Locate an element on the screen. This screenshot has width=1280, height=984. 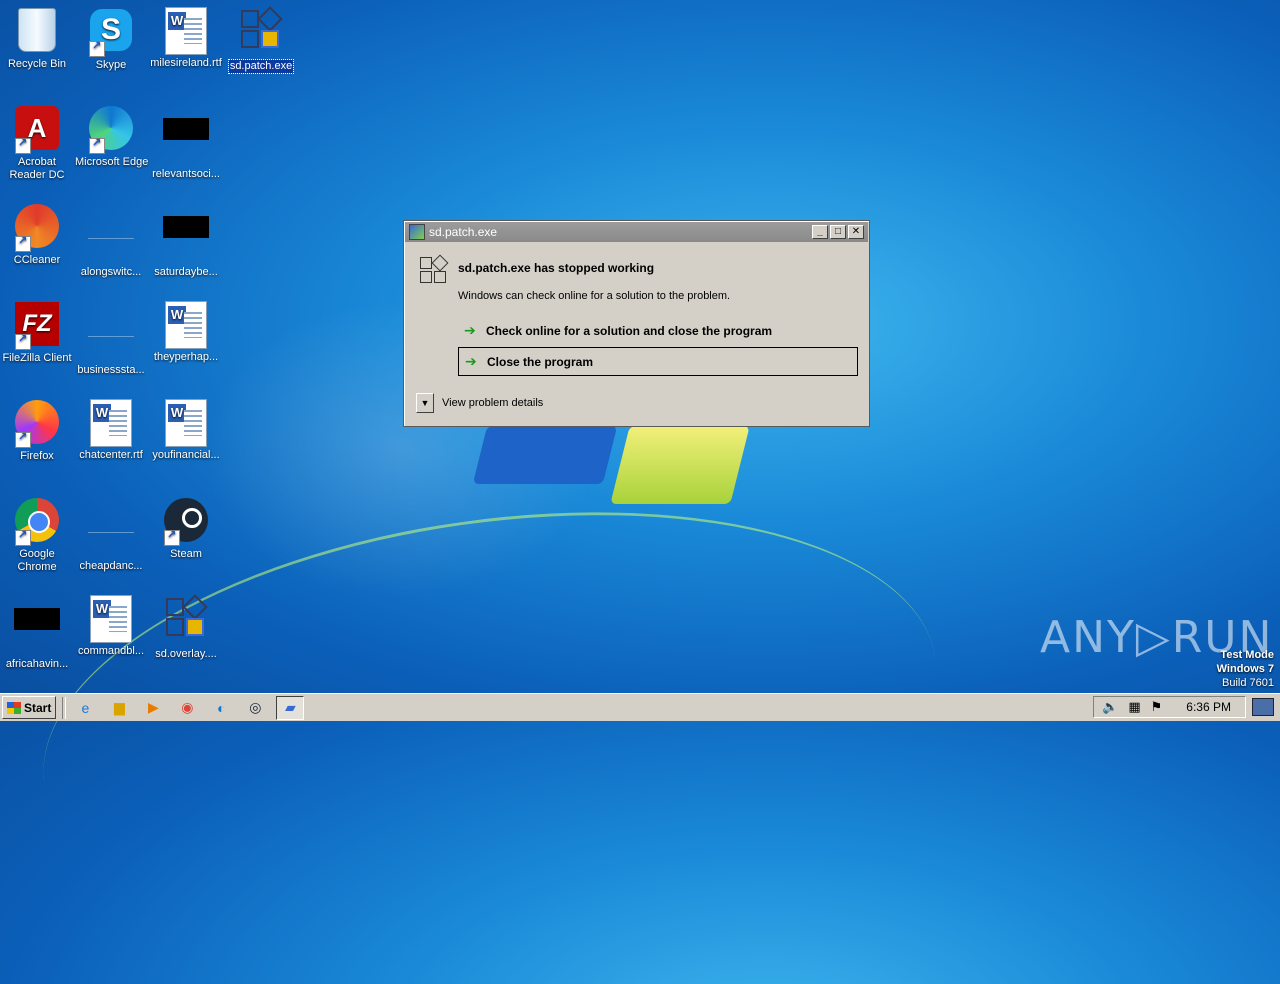
chrome-taskbar-icon: ◉ is located at coordinates (187, 708).